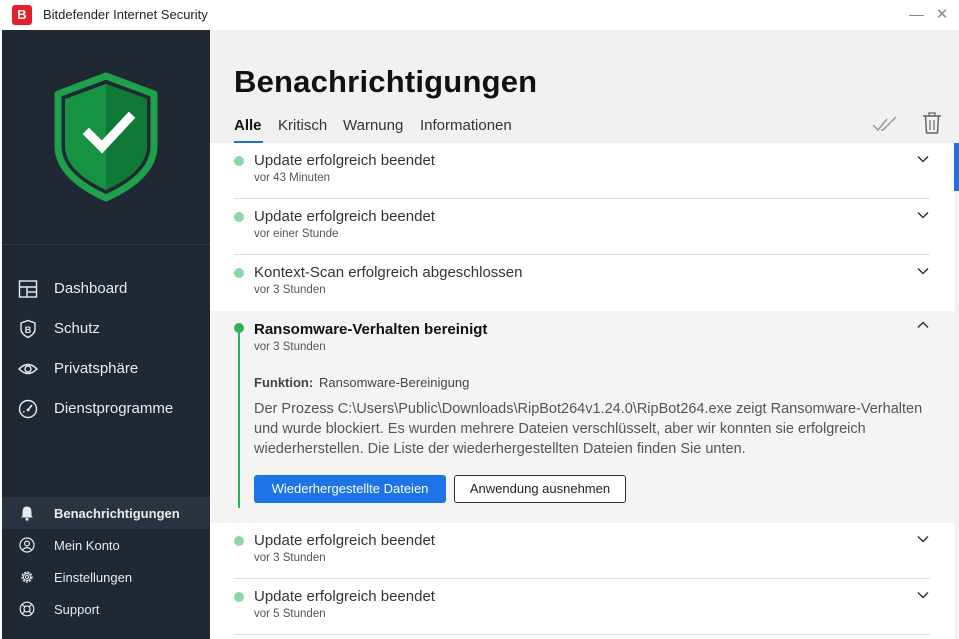  I want to click on sidebar-item-privatsphaere: Privatsphäre, so click(106, 369).